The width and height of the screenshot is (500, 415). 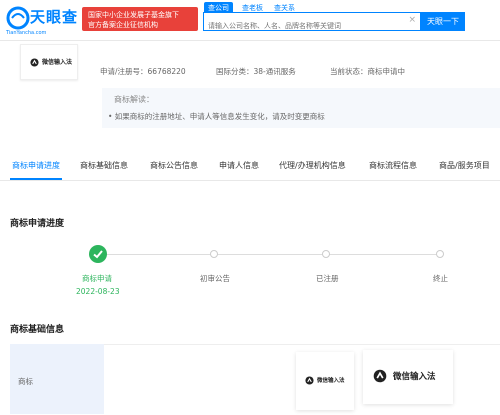 What do you see at coordinates (331, 381) in the screenshot?
I see `trademark-image-small-text: 微信输入法` at bounding box center [331, 381].